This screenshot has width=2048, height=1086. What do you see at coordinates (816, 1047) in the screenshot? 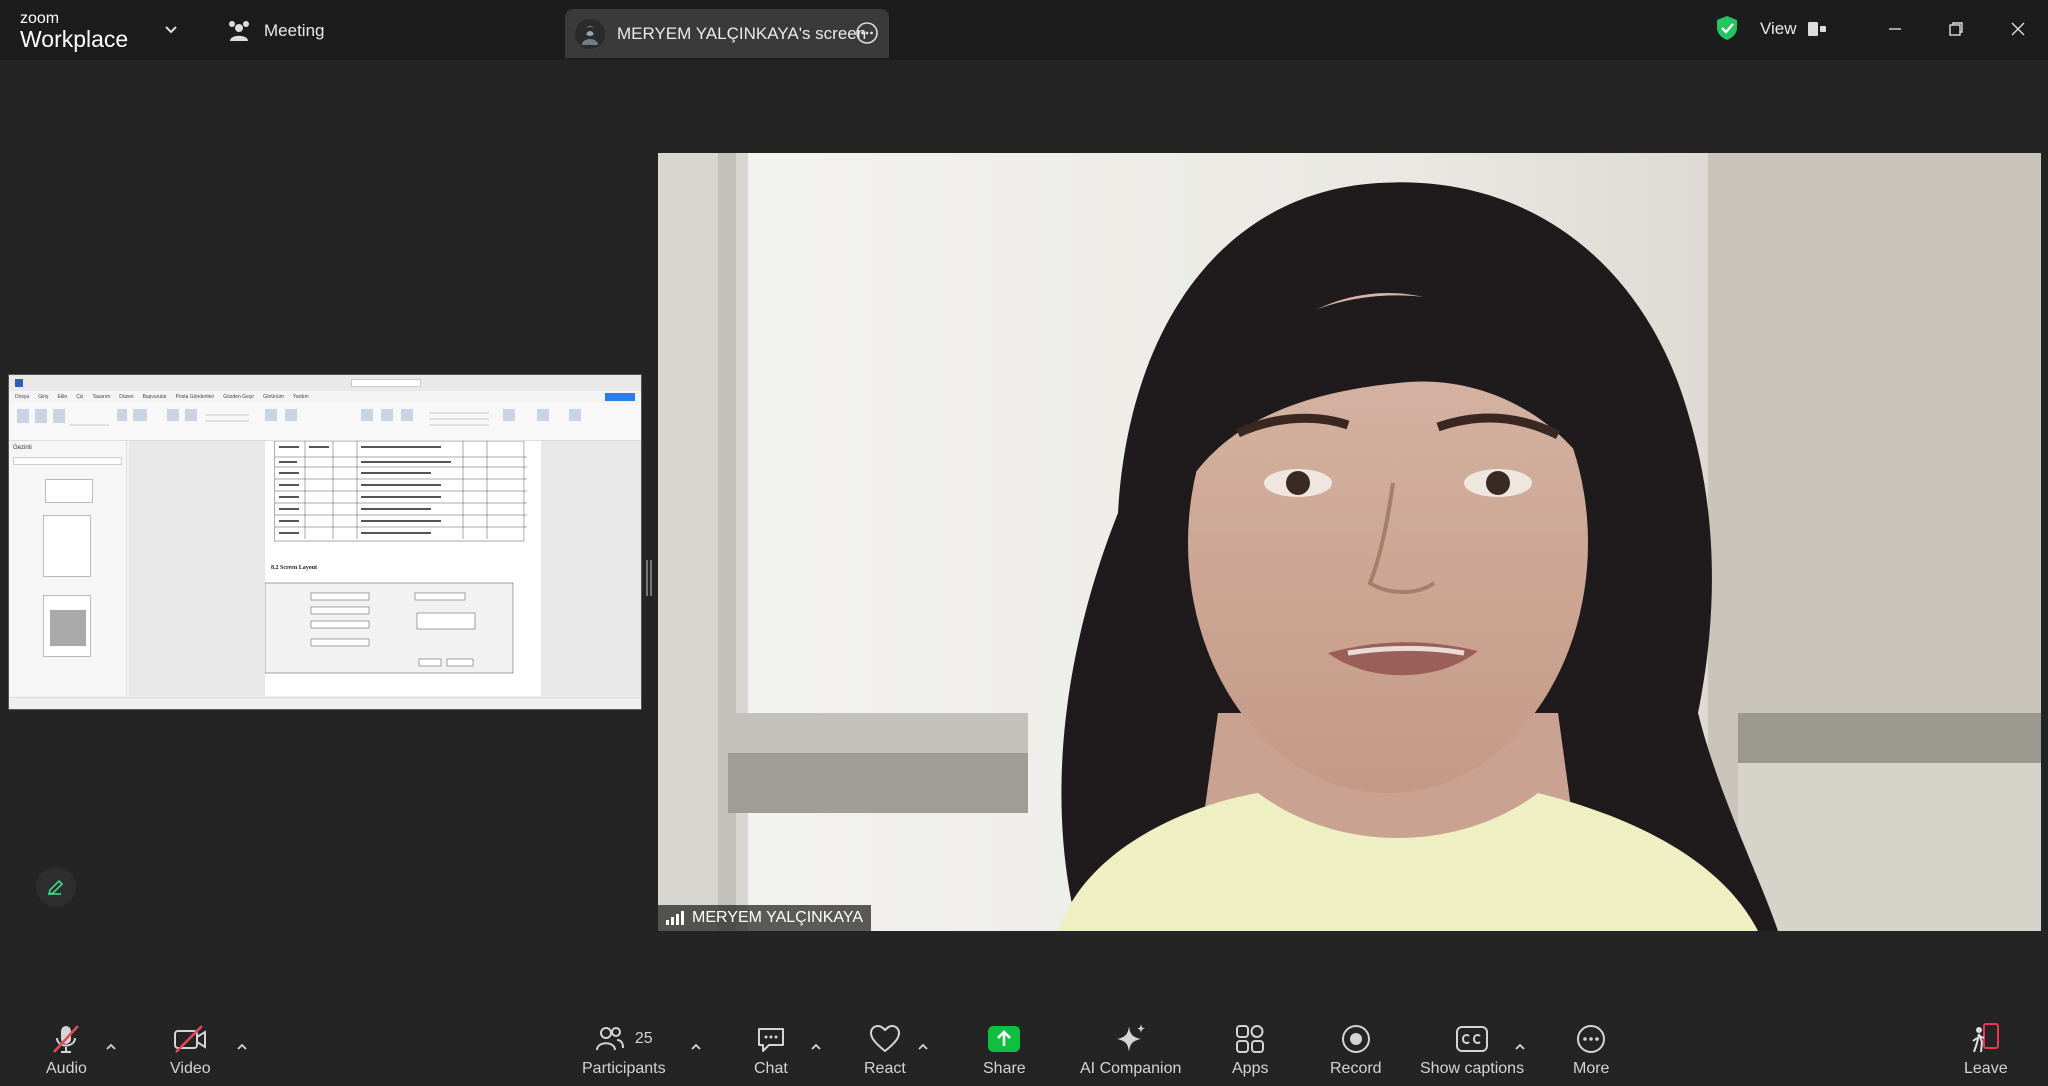
I see `chat-options-caret-icon` at bounding box center [816, 1047].